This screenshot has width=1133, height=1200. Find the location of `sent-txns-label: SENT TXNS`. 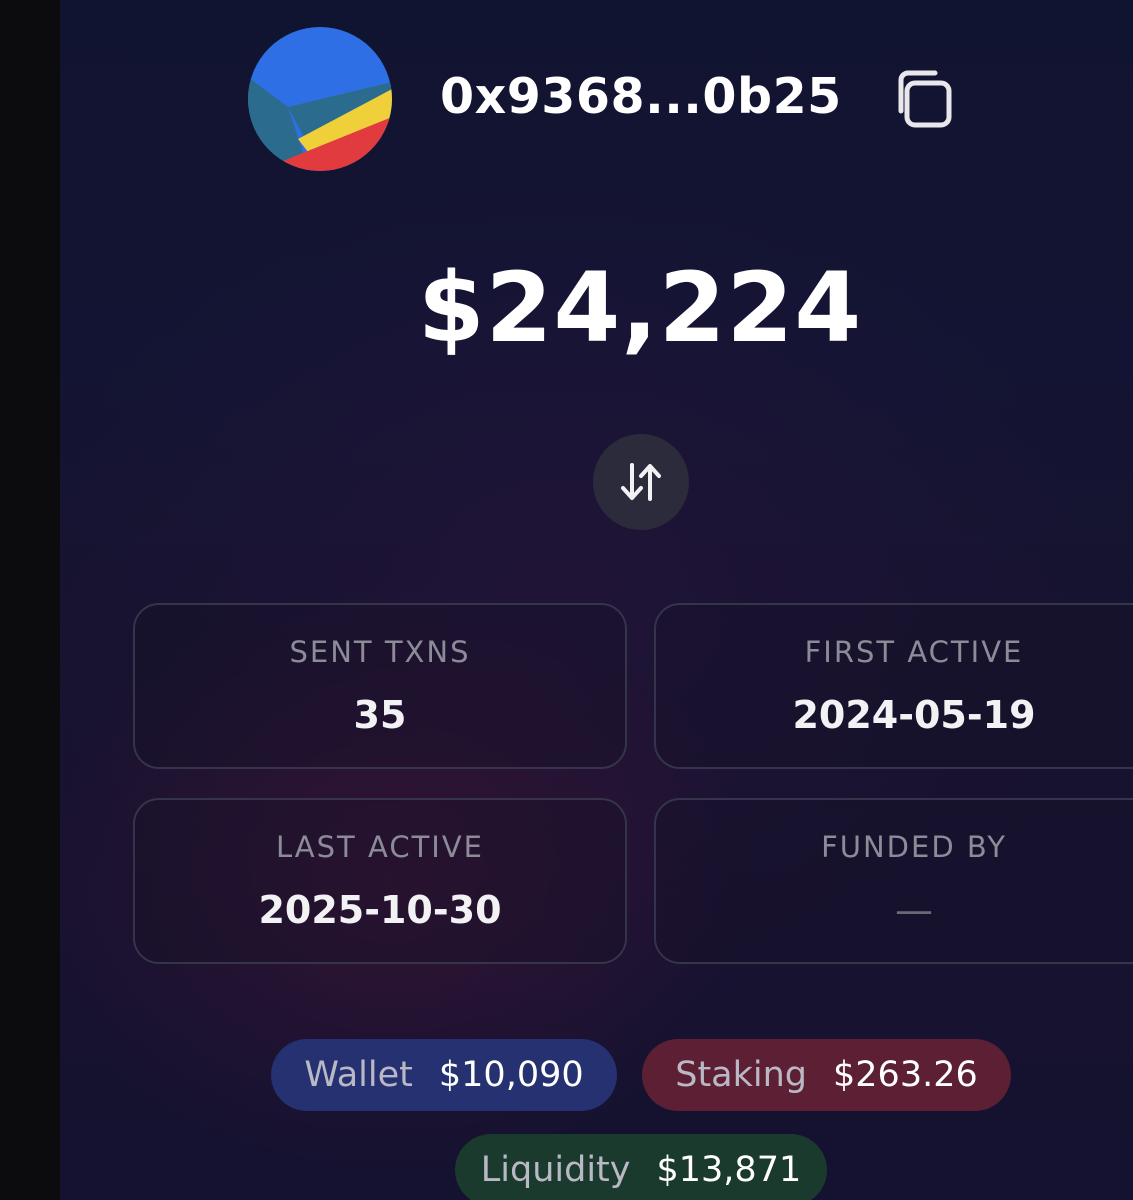

sent-txns-label: SENT TXNS is located at coordinates (380, 652).